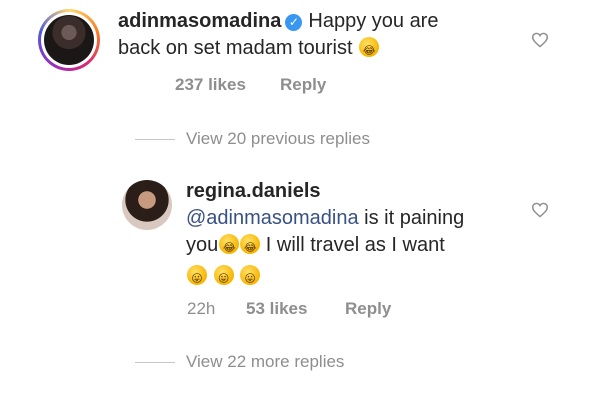  Describe the element at coordinates (253, 191) in the screenshot. I see `reply-username: regina.daniels` at that location.